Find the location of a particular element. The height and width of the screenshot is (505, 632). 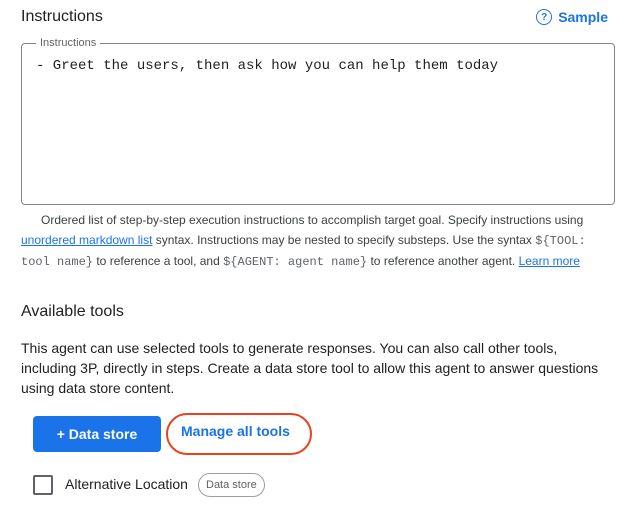

sample-link: ? Sample is located at coordinates (572, 17).